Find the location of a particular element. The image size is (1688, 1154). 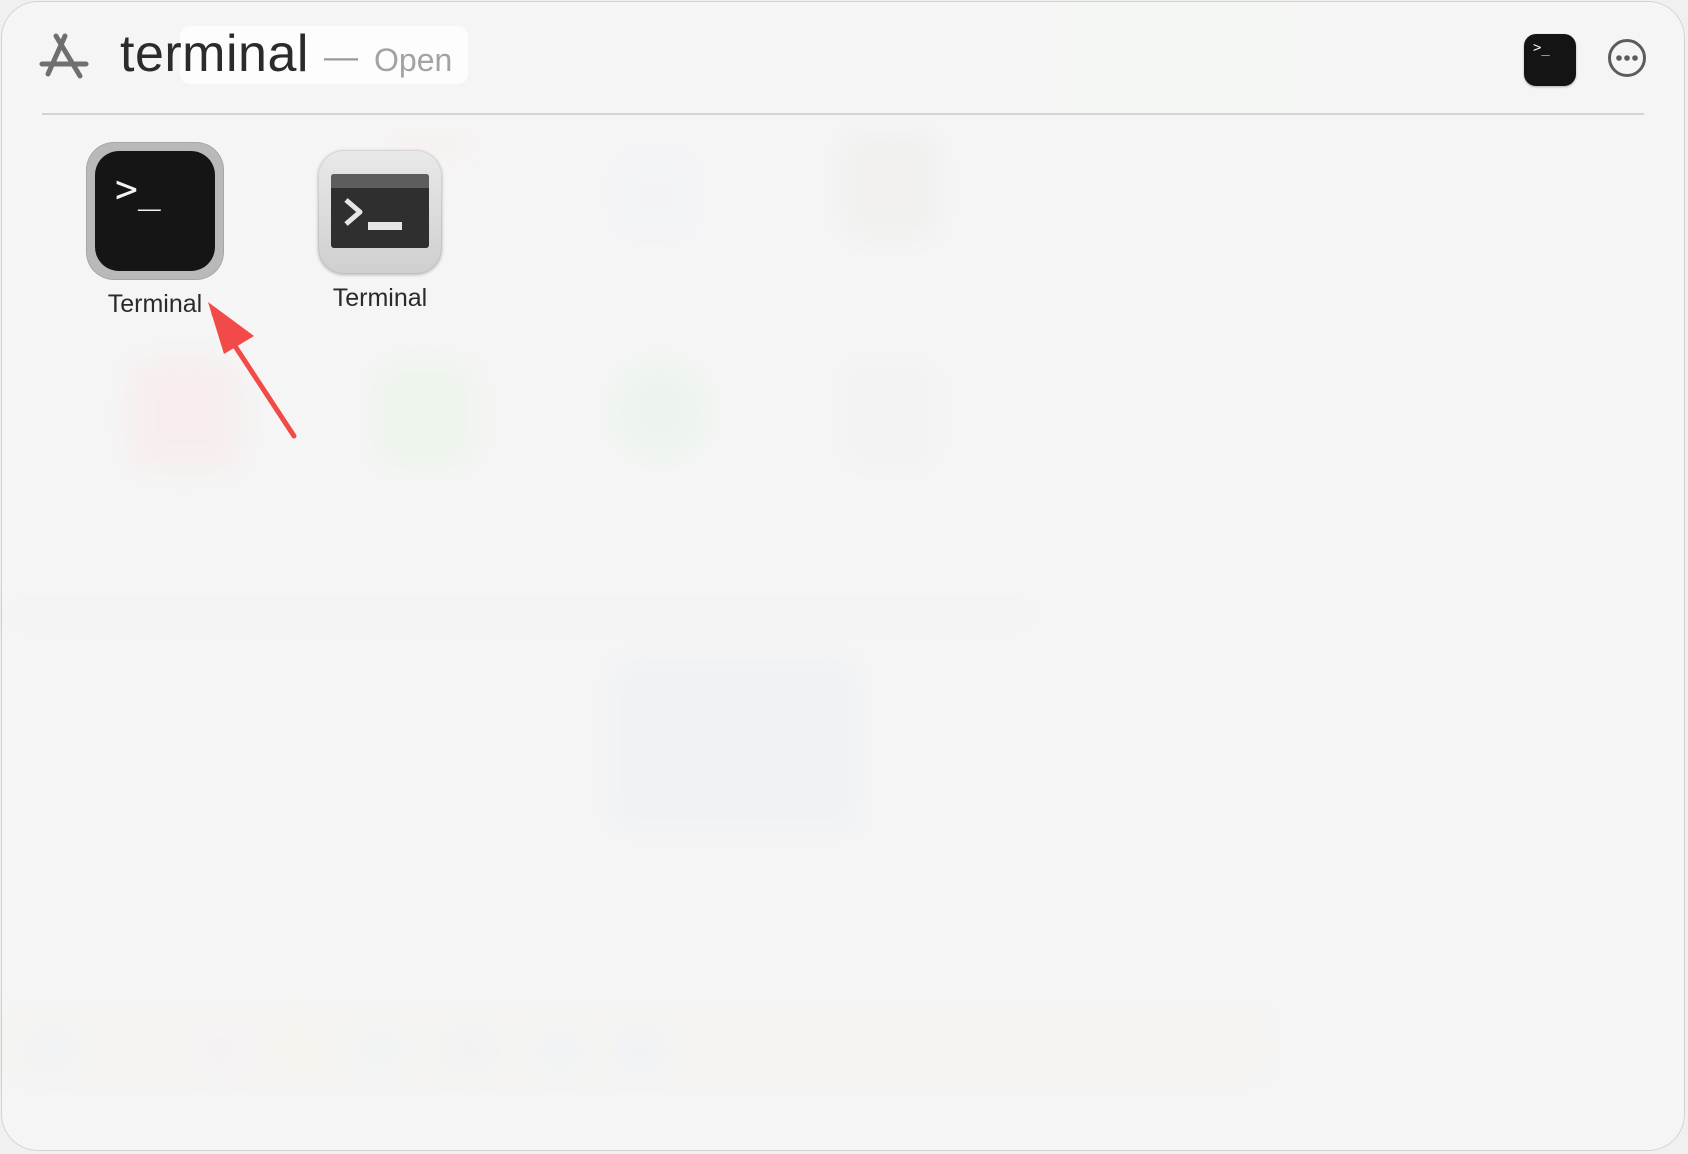

header-divider is located at coordinates (843, 114).